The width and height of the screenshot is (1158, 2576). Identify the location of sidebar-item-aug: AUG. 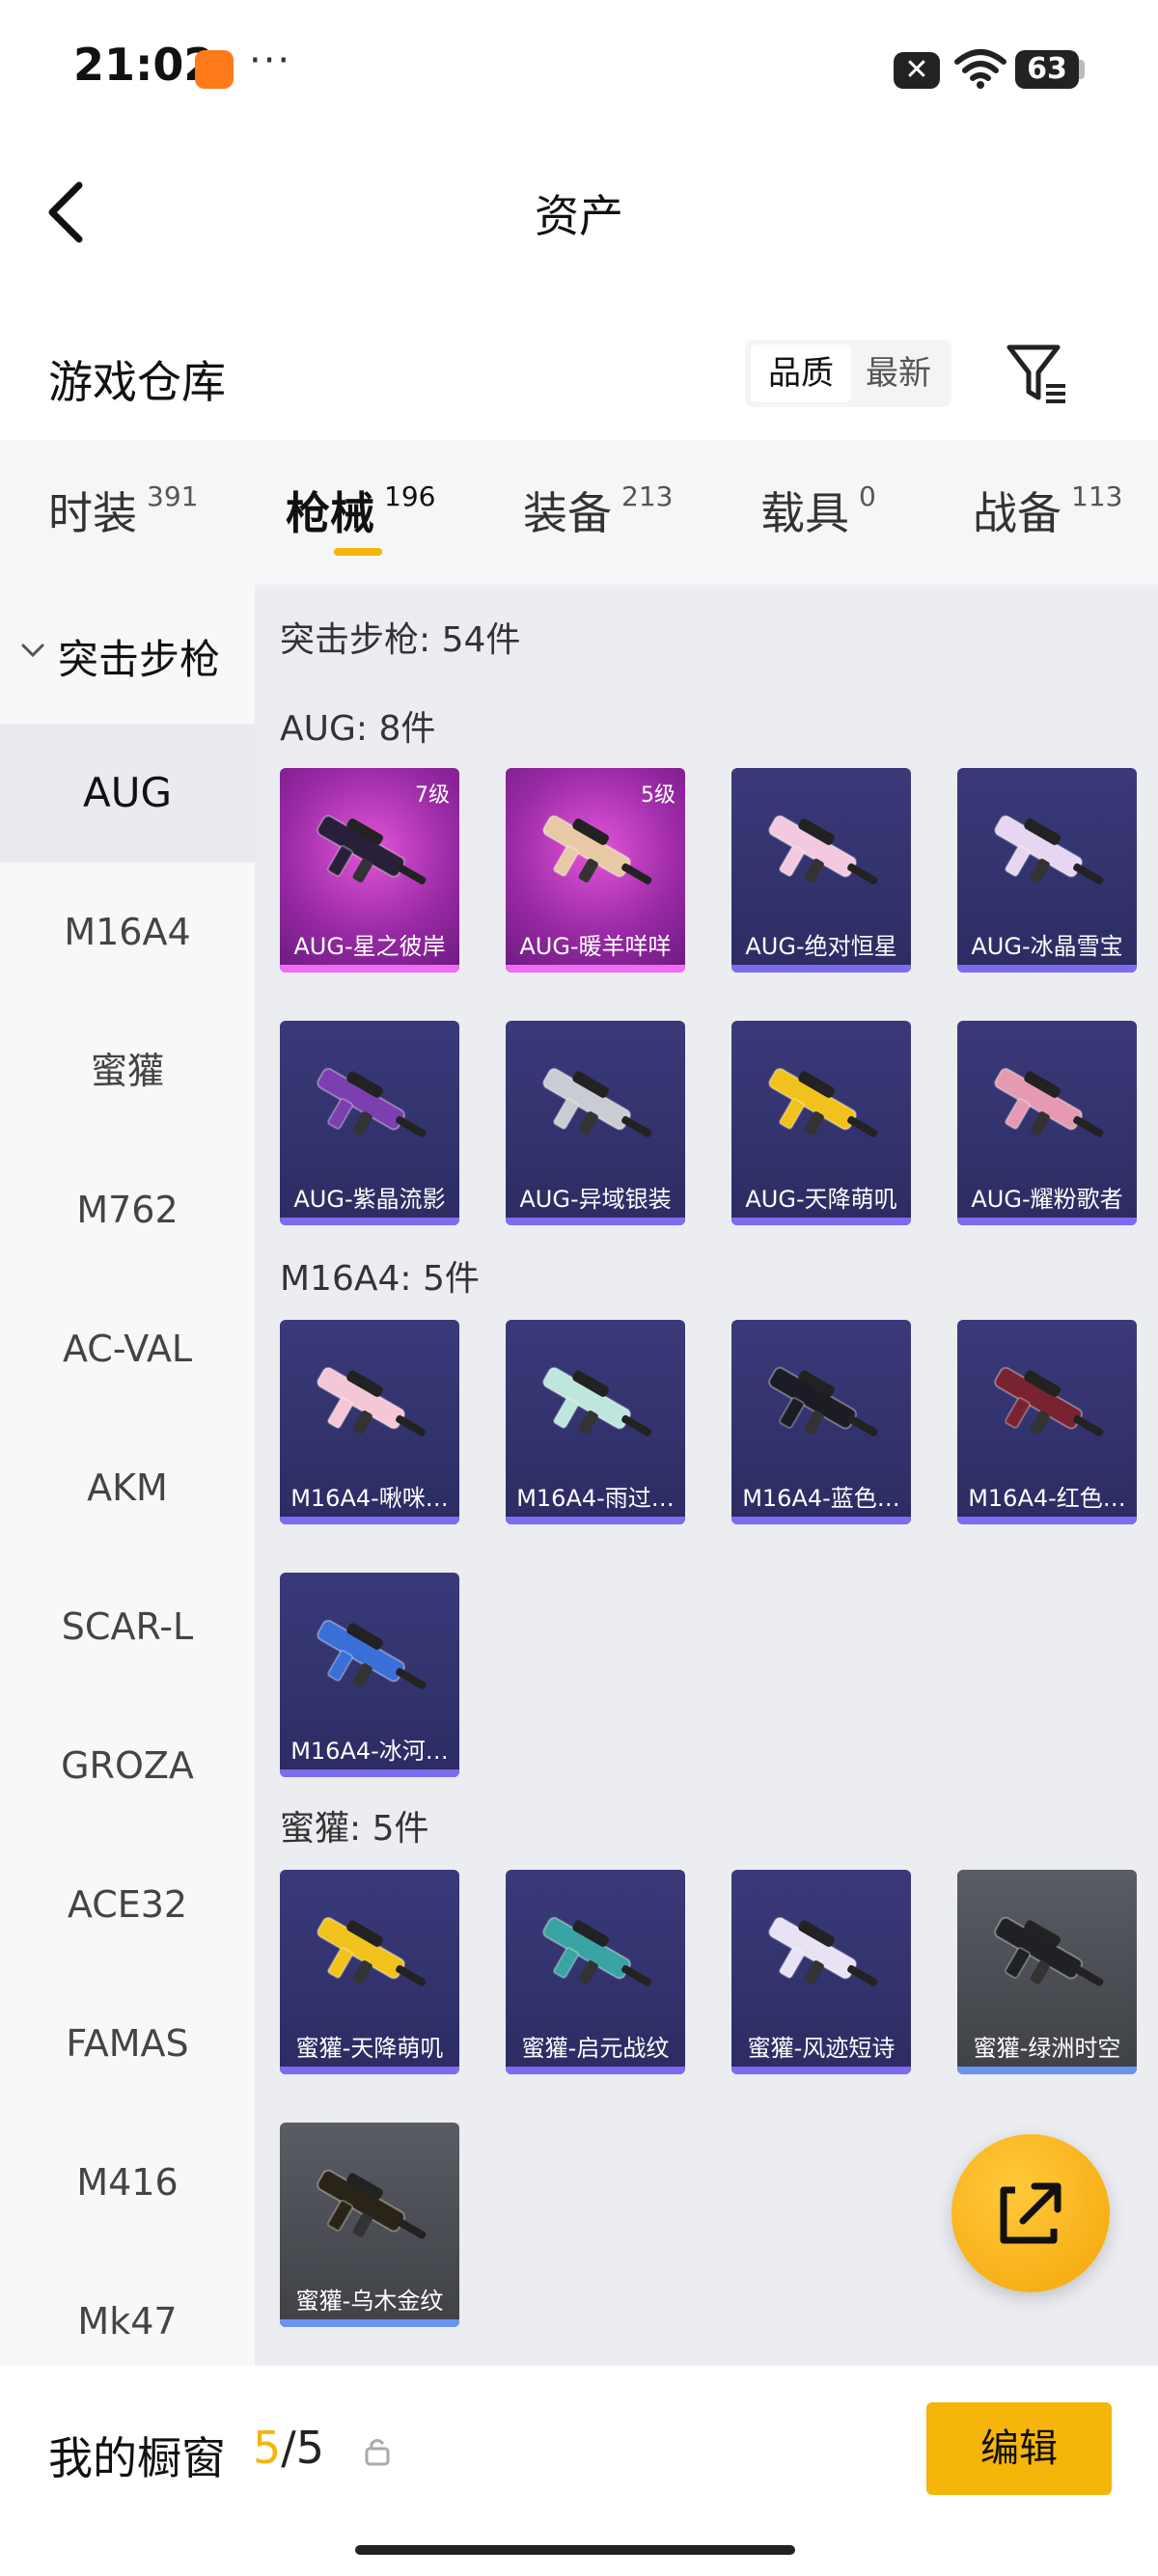
(127, 794).